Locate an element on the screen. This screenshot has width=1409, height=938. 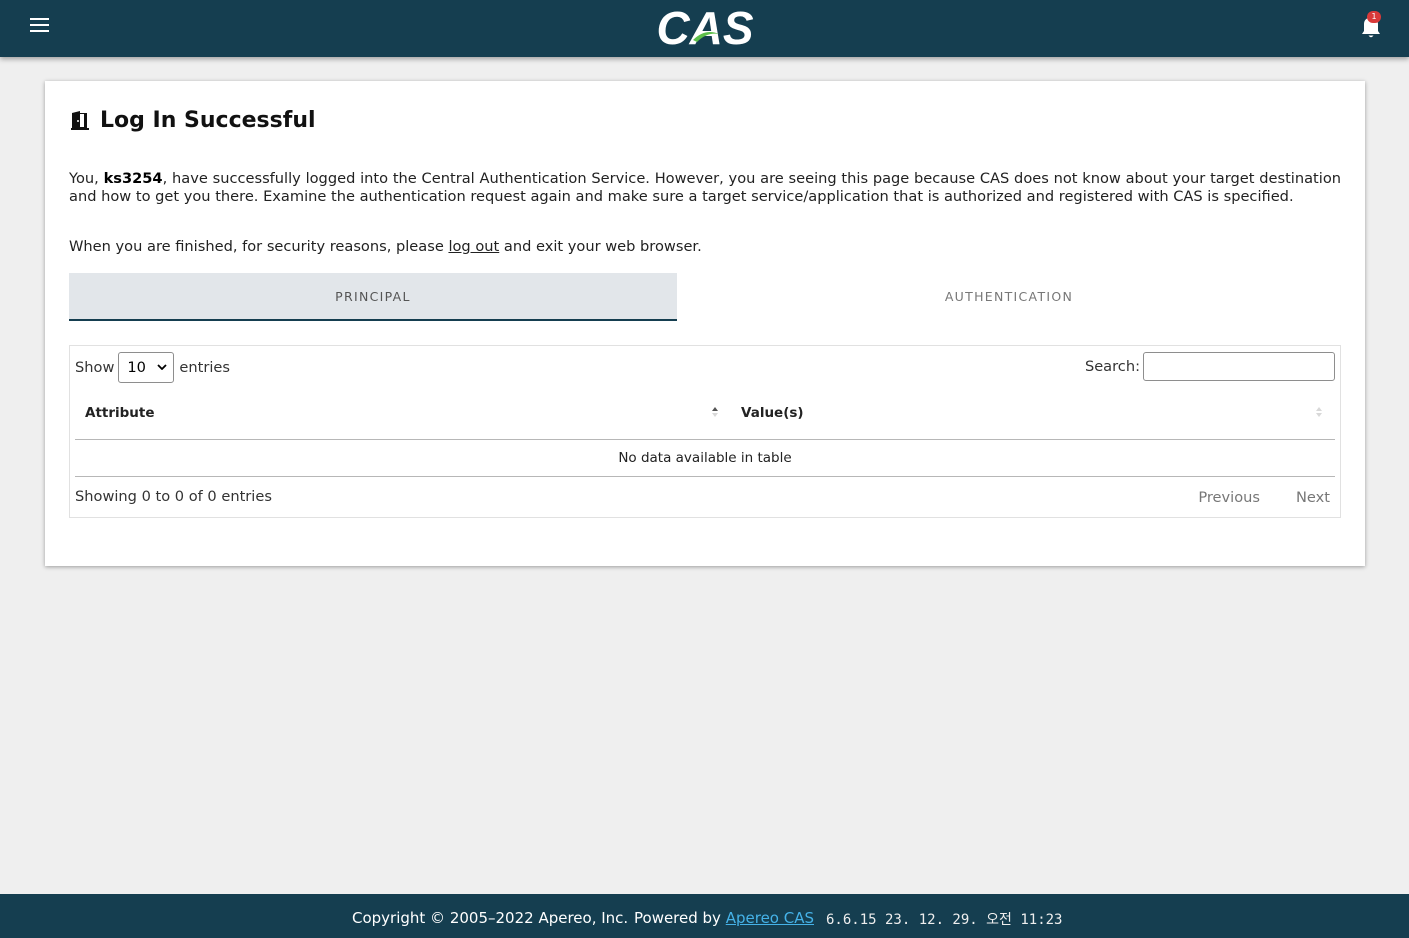
next-button: Next is located at coordinates (1313, 497).